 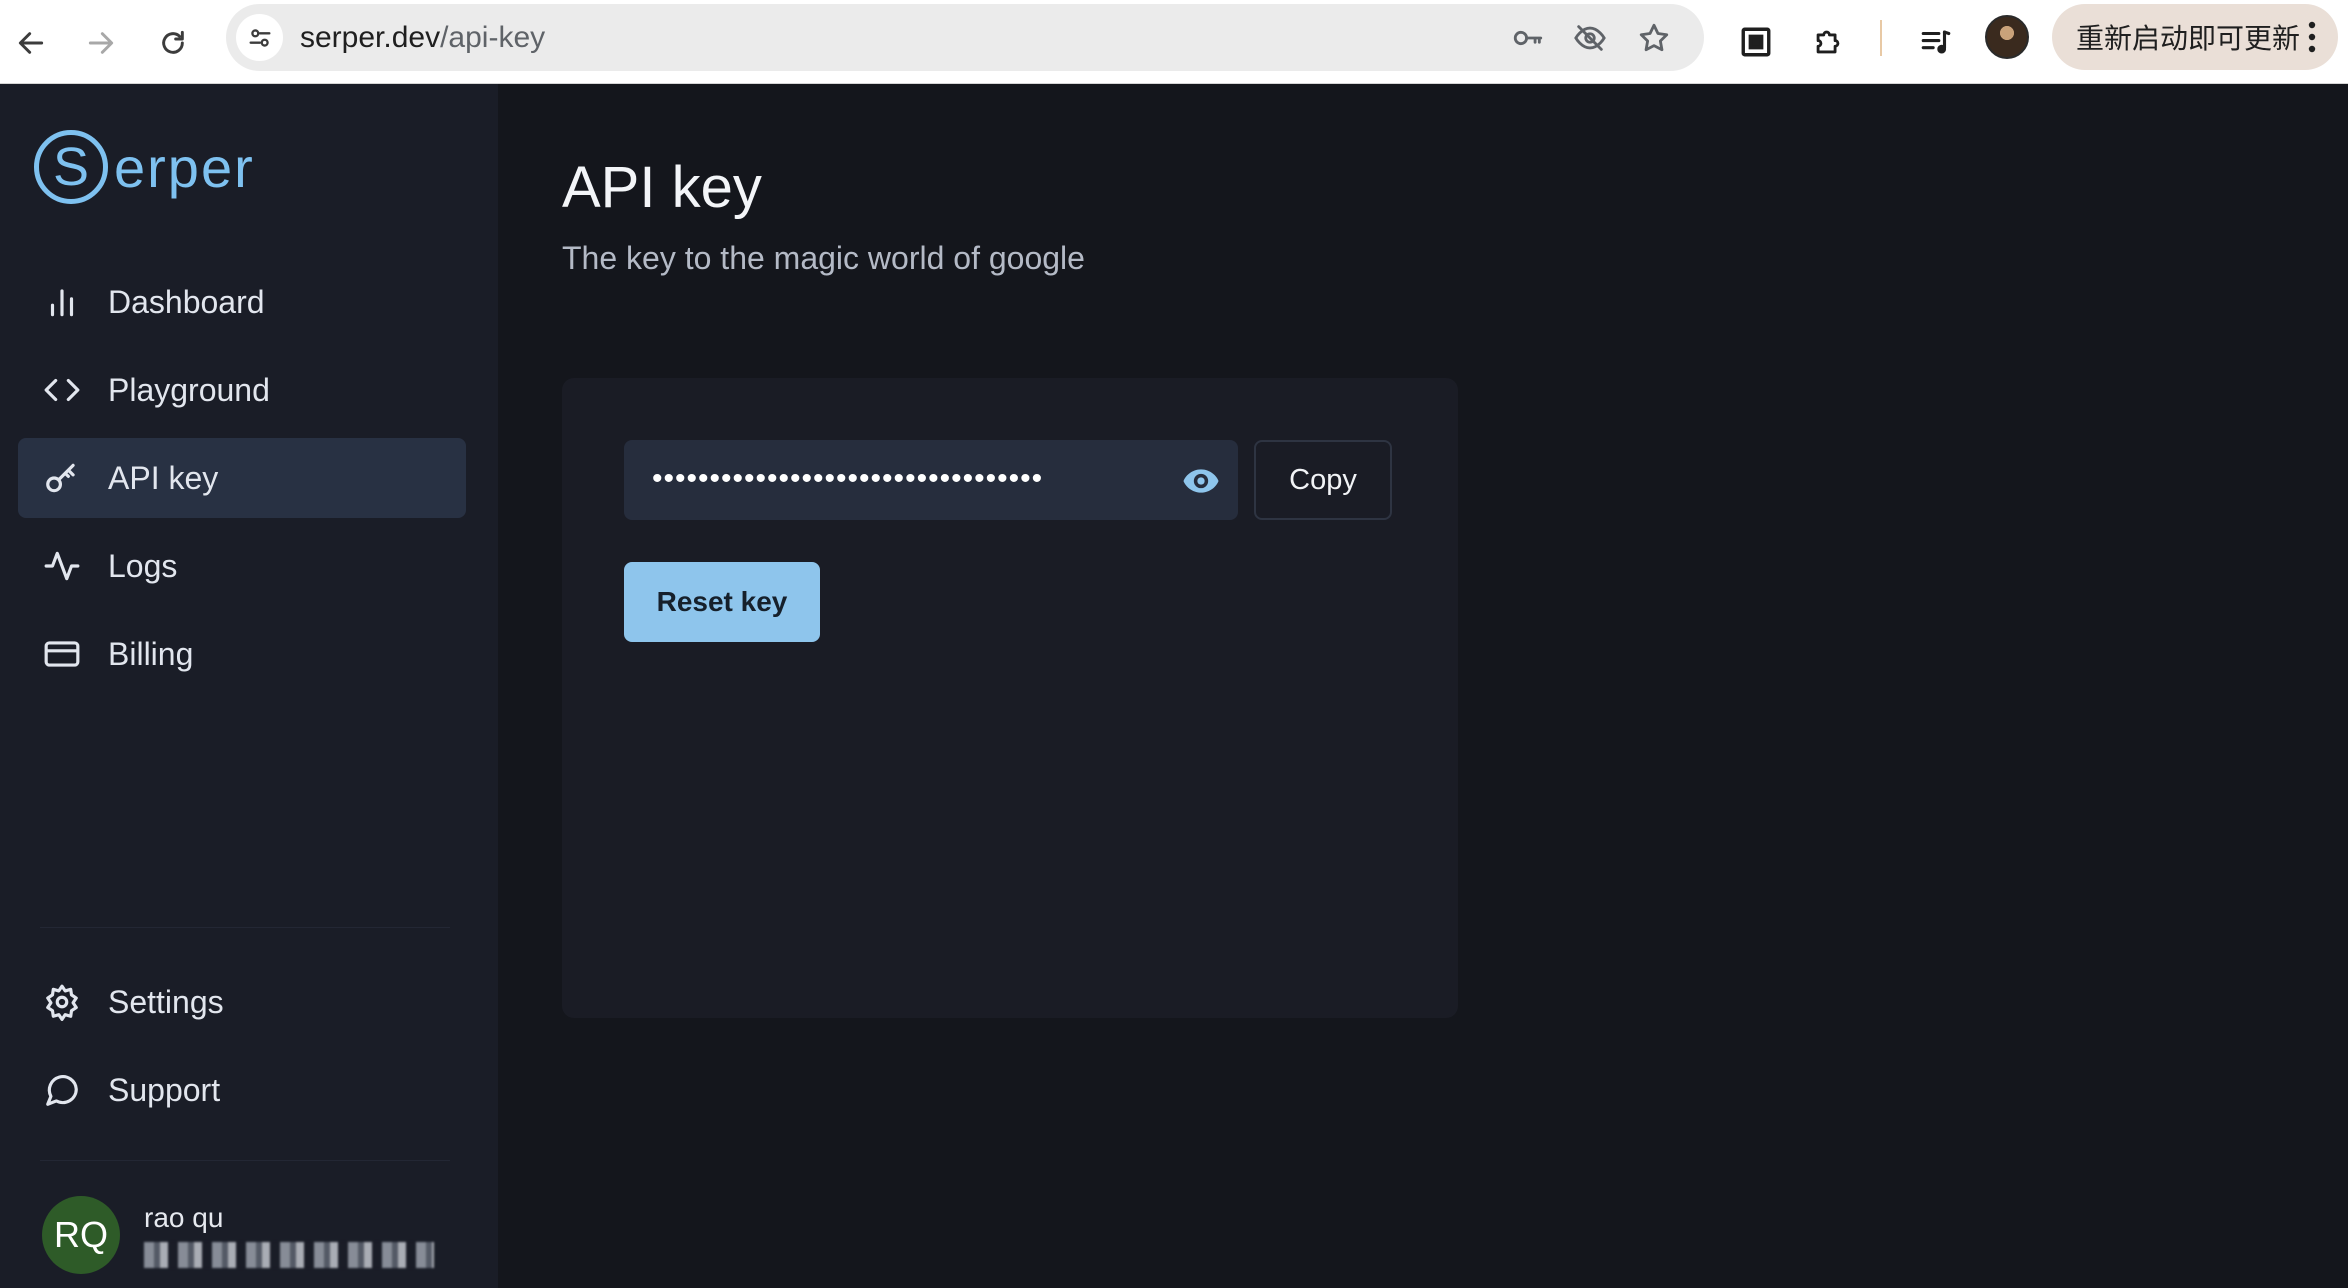 I want to click on screenshot-button, so click(x=1756, y=42).